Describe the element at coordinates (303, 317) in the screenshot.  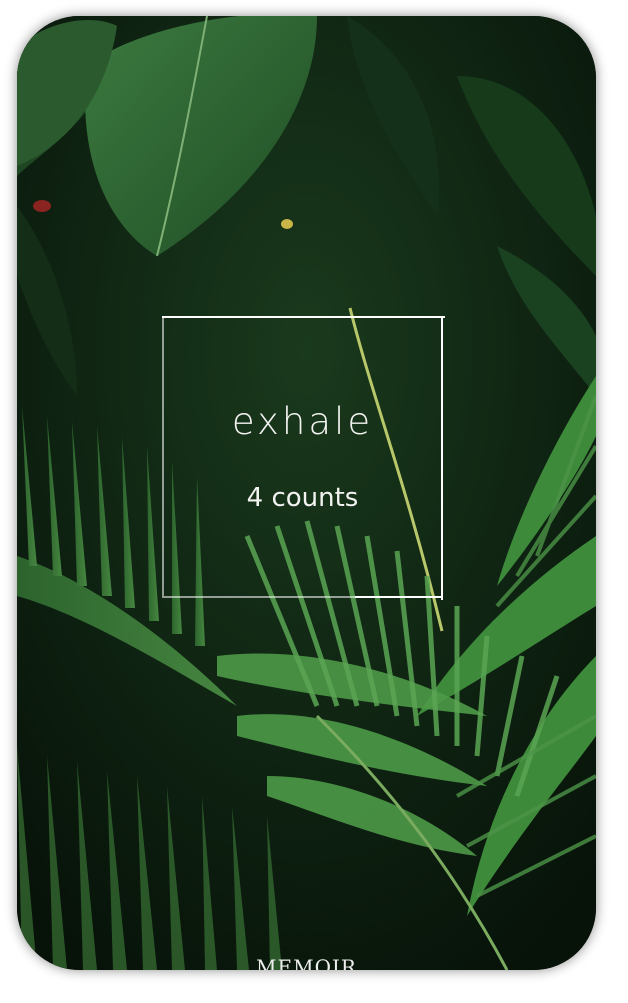
I see `progress-line-top` at that location.